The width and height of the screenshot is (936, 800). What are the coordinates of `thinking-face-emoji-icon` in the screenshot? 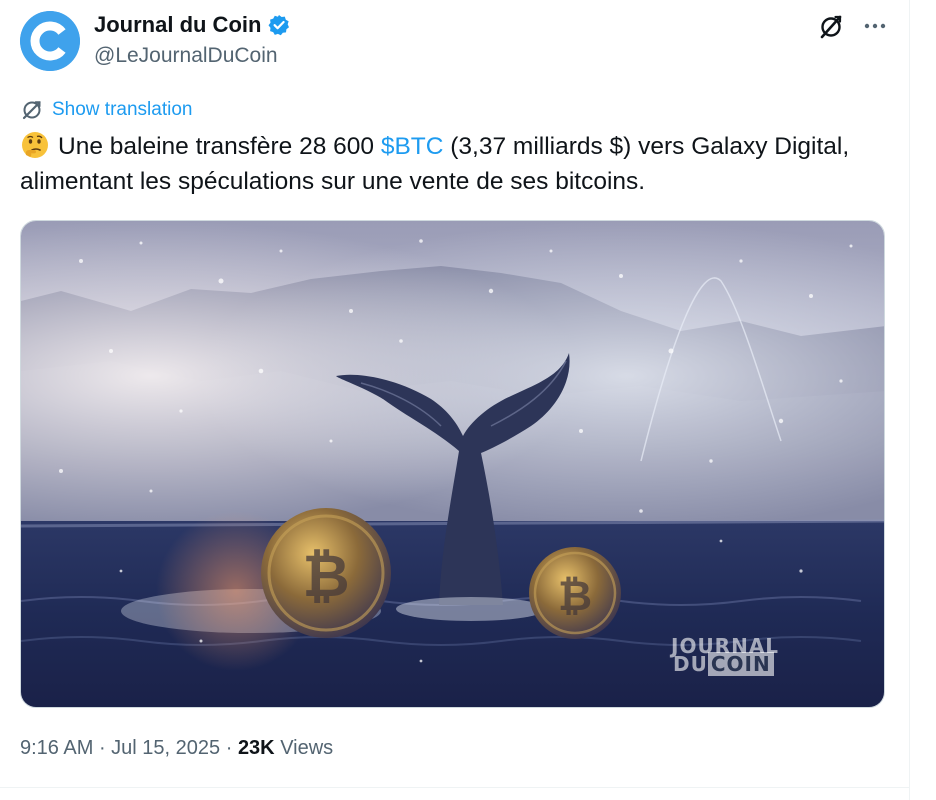 It's located at (35, 145).